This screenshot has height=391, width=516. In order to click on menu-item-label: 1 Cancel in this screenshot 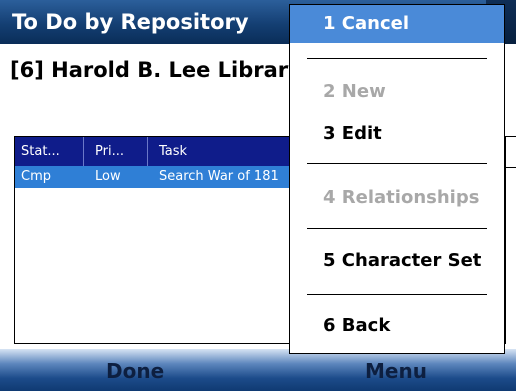, I will do `click(366, 23)`.